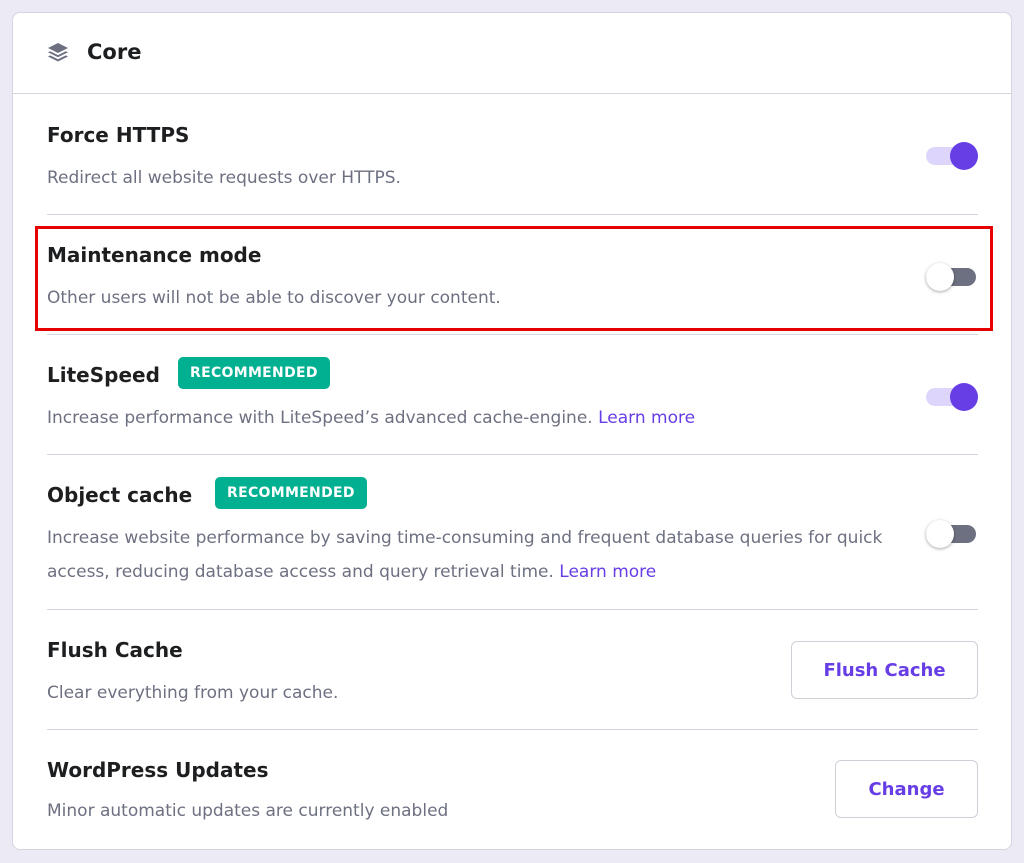 Image resolution: width=1024 pixels, height=863 pixels. I want to click on setting-title: Object cache, so click(120, 495).